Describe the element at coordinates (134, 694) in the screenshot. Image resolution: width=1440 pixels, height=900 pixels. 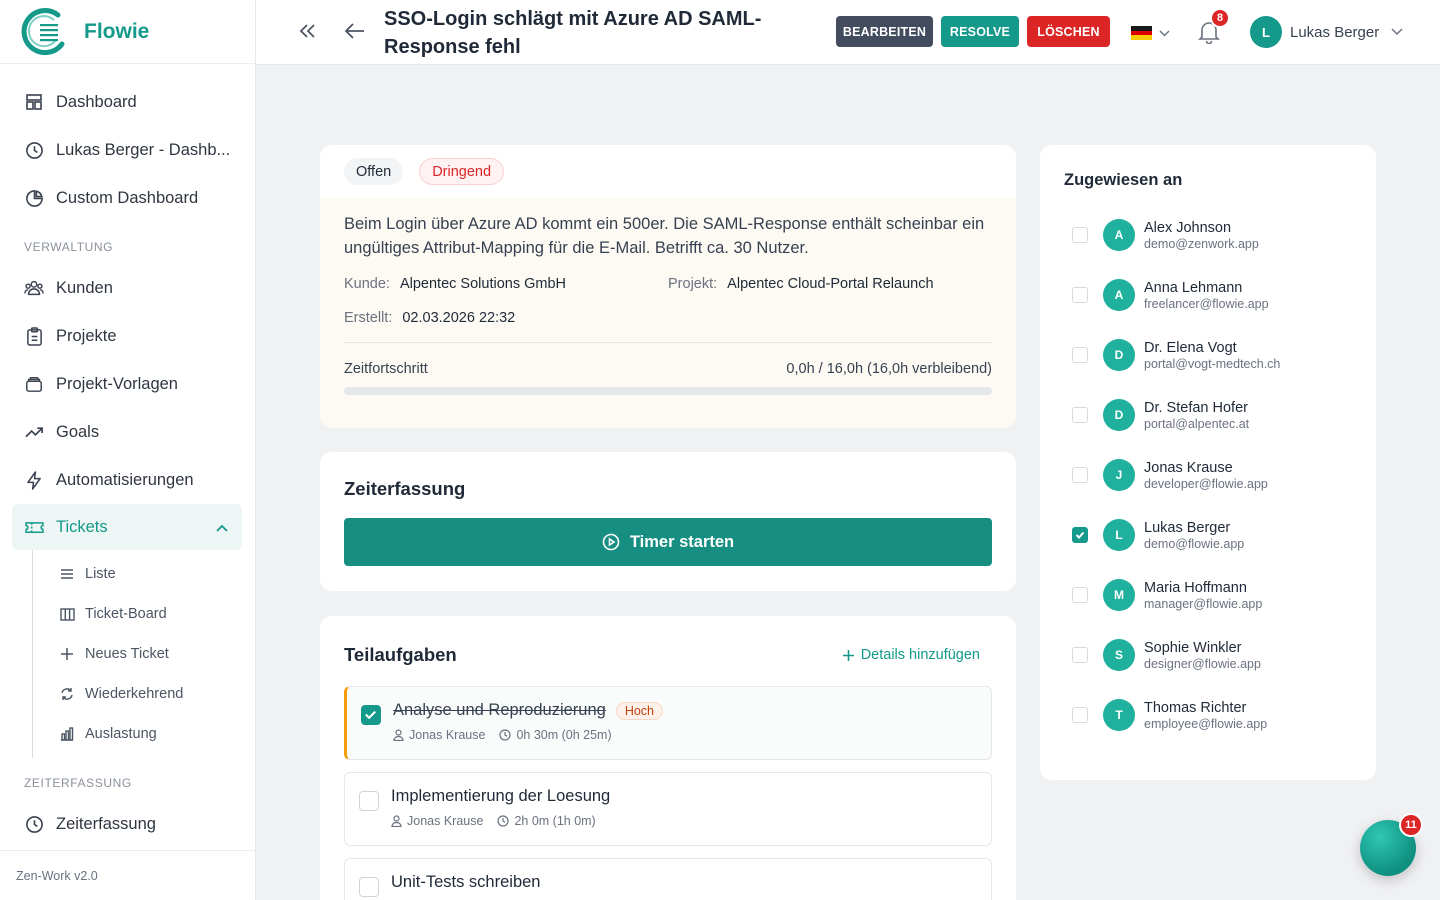
I see `subnav-item-label: Wiederkehrend` at that location.